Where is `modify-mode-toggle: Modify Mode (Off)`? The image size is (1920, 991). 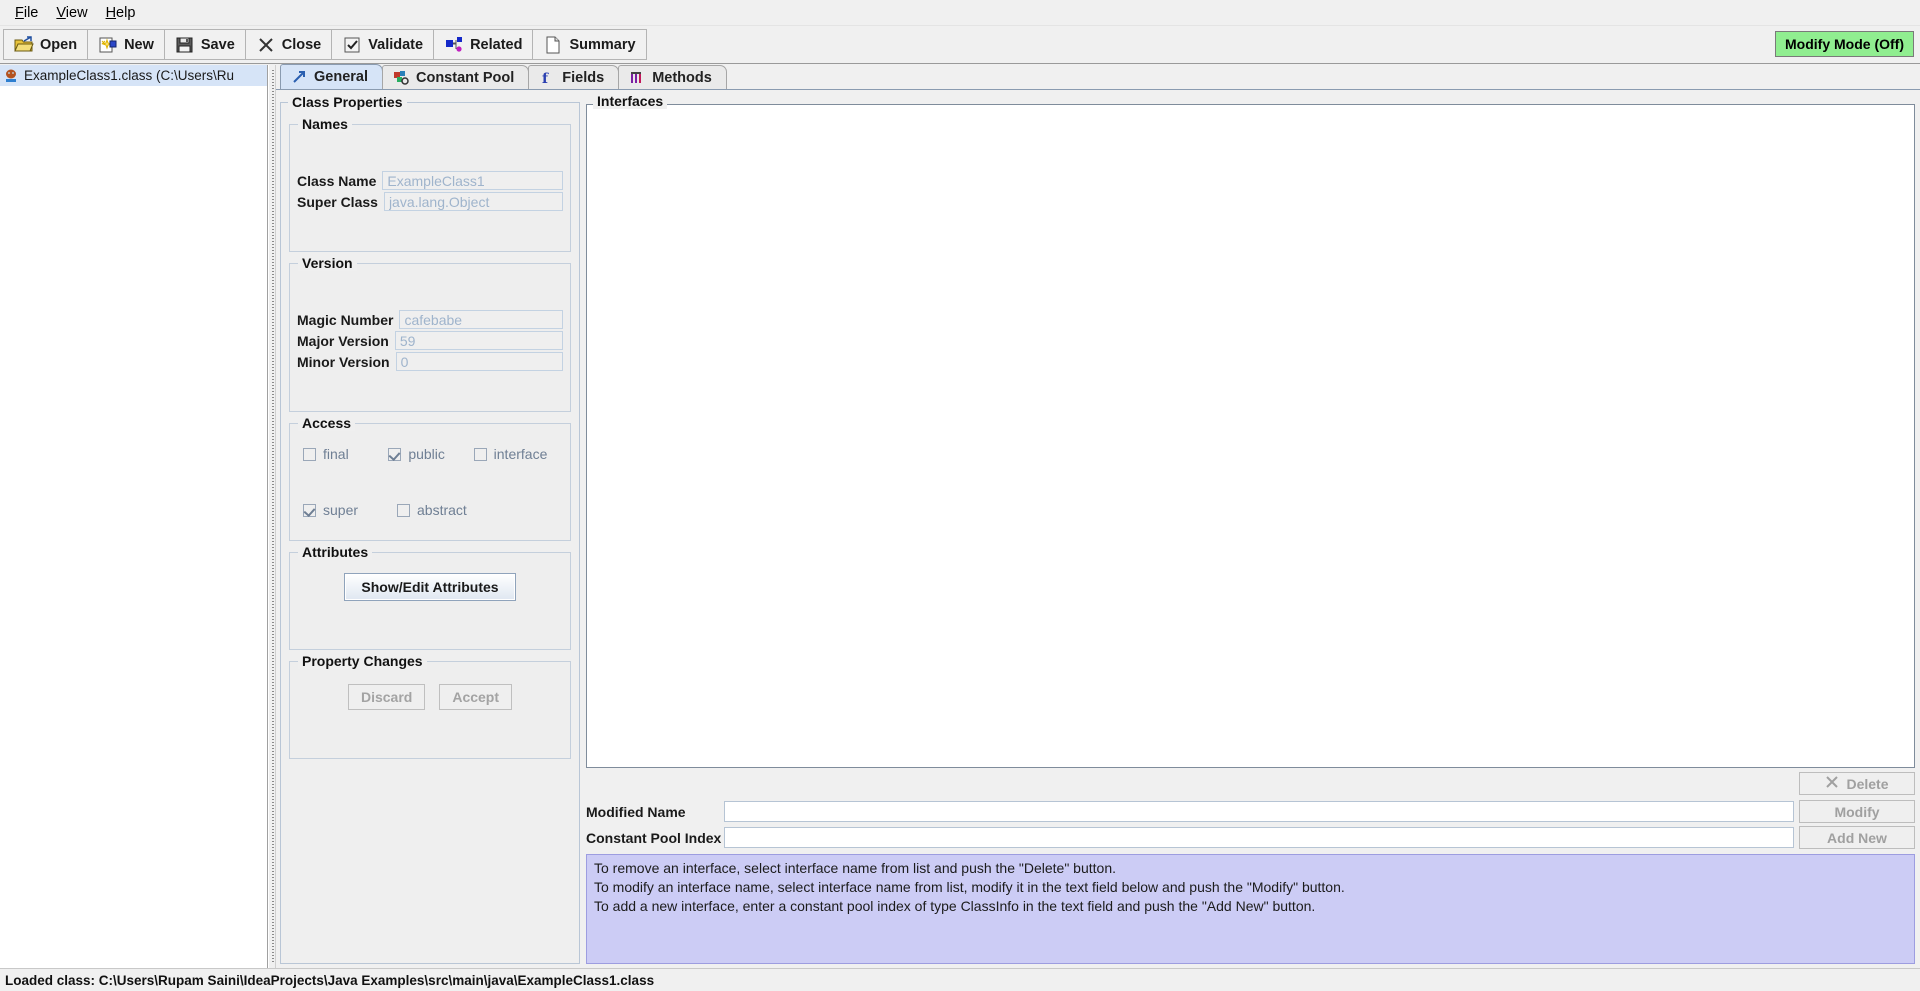 modify-mode-toggle: Modify Mode (Off) is located at coordinates (1844, 44).